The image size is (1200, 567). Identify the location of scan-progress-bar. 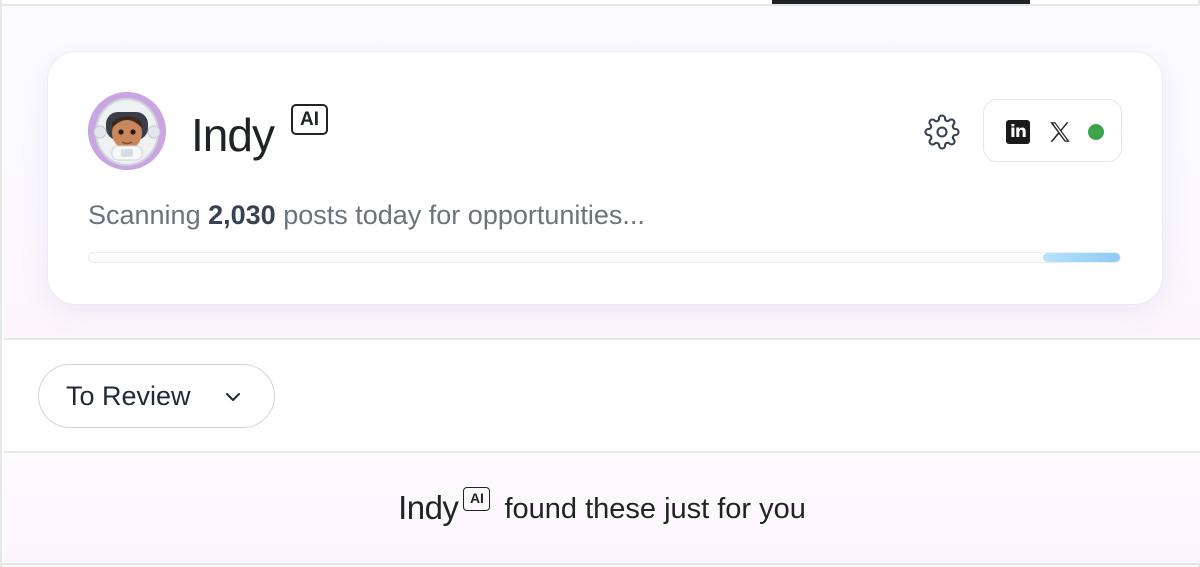
(604, 257).